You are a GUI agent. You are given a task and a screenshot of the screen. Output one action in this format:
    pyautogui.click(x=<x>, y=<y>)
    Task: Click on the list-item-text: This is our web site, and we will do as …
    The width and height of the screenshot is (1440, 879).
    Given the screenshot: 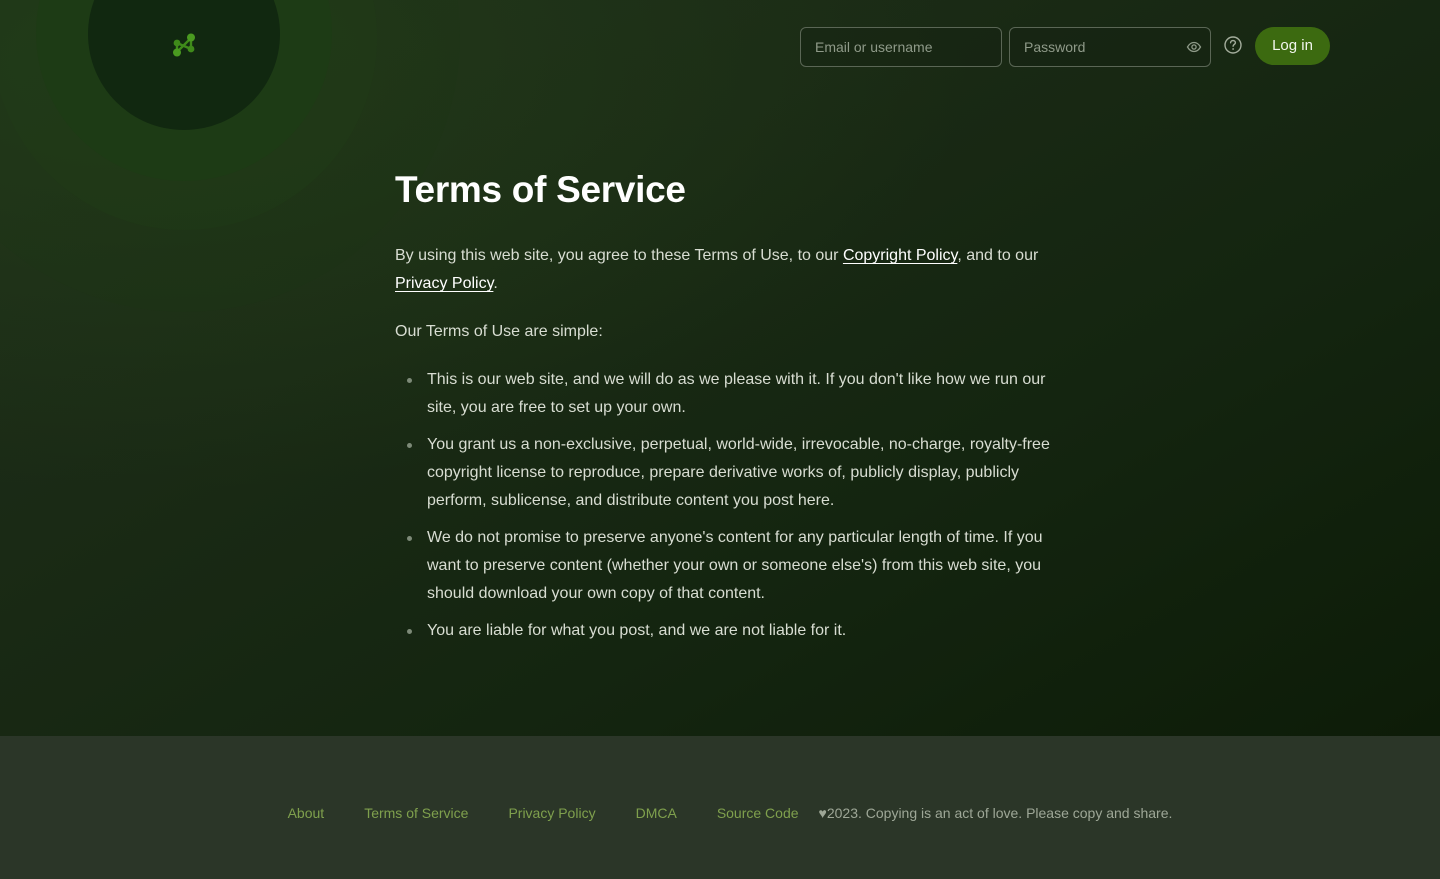 What is the action you would take?
    pyautogui.click(x=736, y=393)
    